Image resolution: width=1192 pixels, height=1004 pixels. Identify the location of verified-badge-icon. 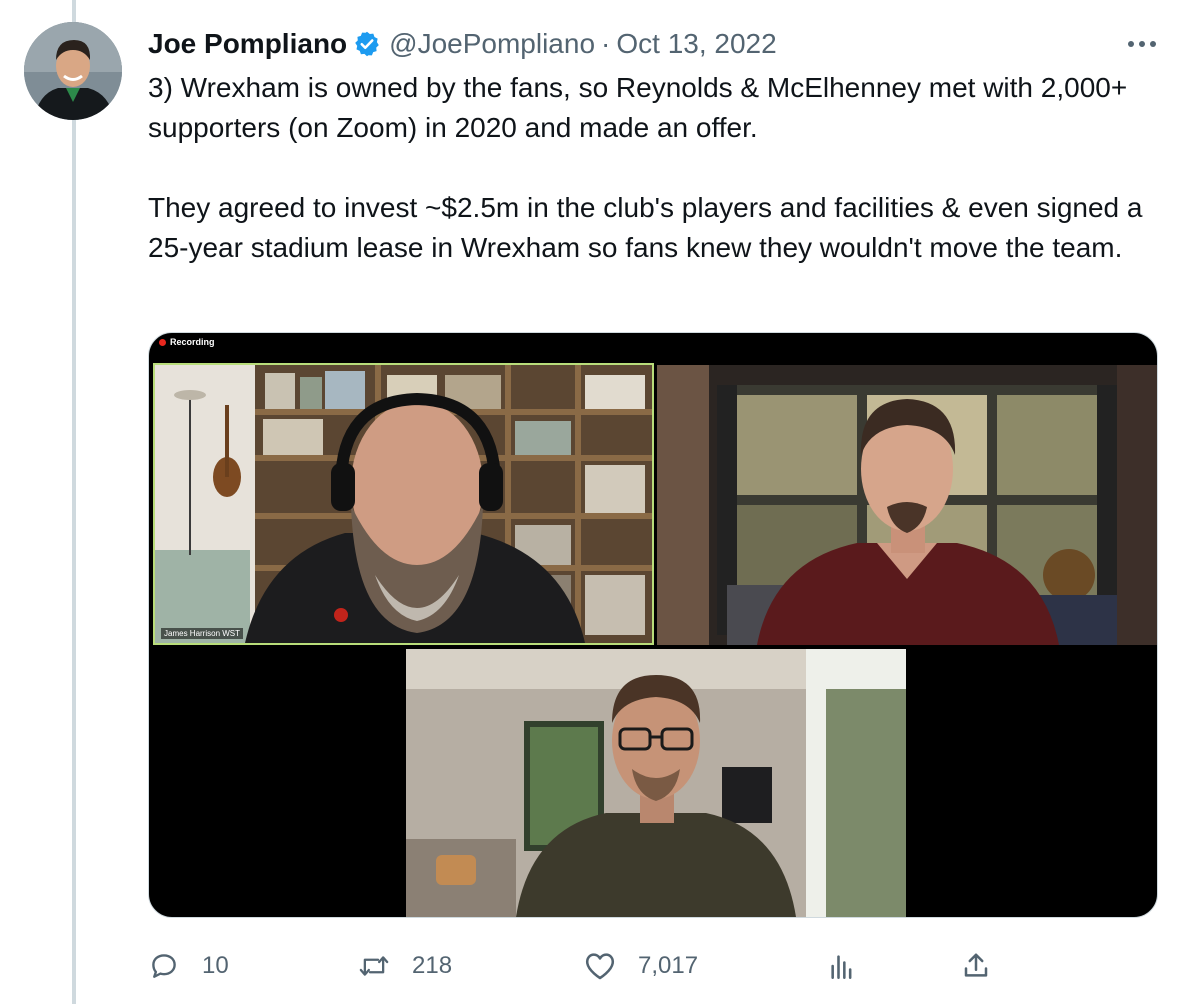
(367, 44).